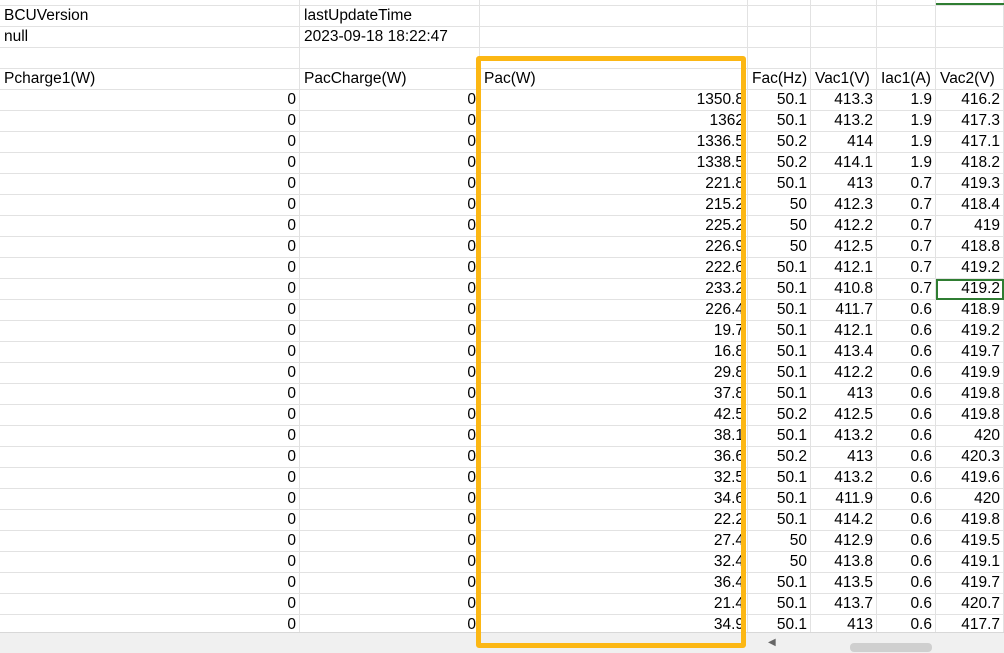 This screenshot has height=653, width=1004. What do you see at coordinates (844, 352) in the screenshot?
I see `table-cell: 413.4` at bounding box center [844, 352].